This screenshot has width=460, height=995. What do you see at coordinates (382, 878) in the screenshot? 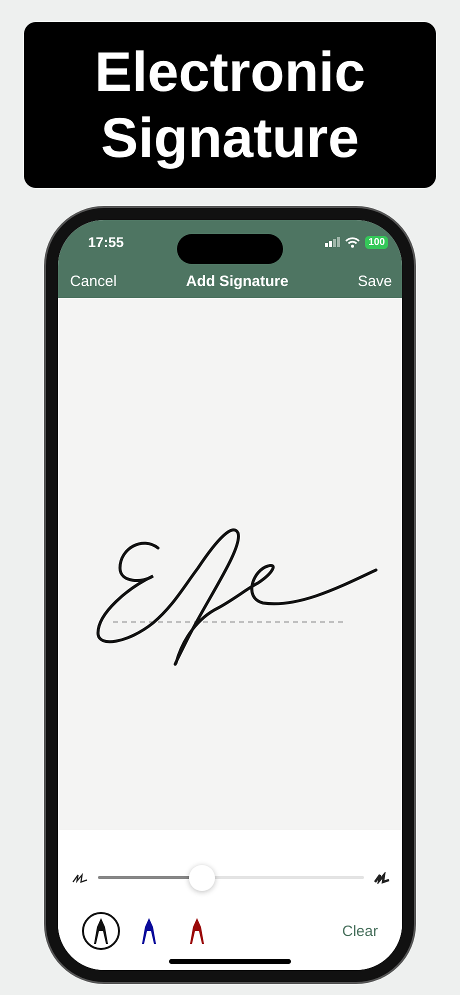
I see `thick-stroke-icon` at bounding box center [382, 878].